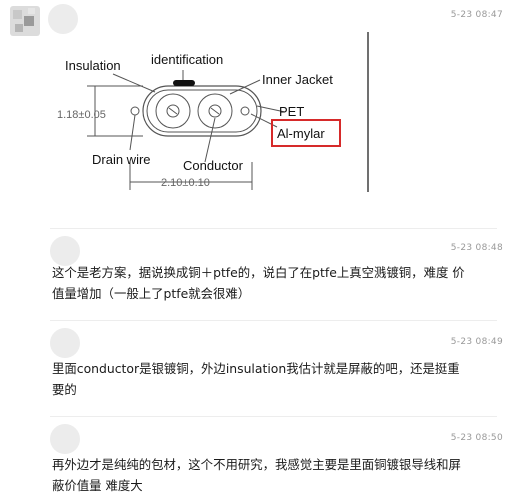  Describe the element at coordinates (476, 342) in the screenshot. I see `timestamp: 5-23 08:49` at that location.